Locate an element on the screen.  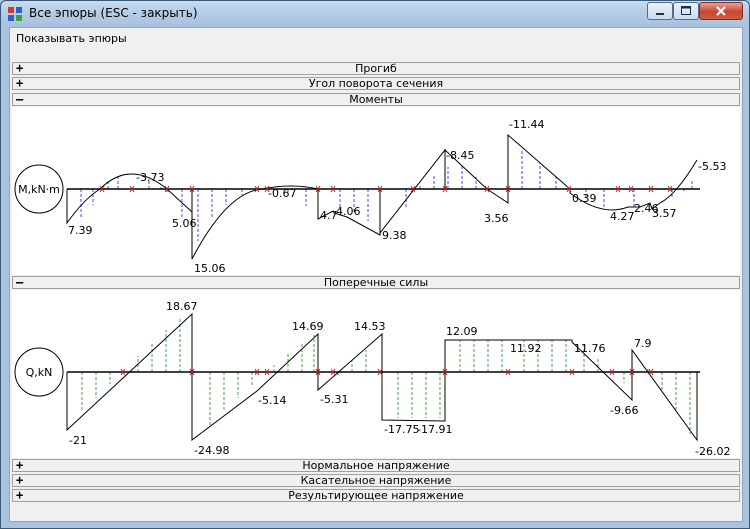
section-header-resultant-stress: + Результирующее напряжение is located at coordinates (376, 495).